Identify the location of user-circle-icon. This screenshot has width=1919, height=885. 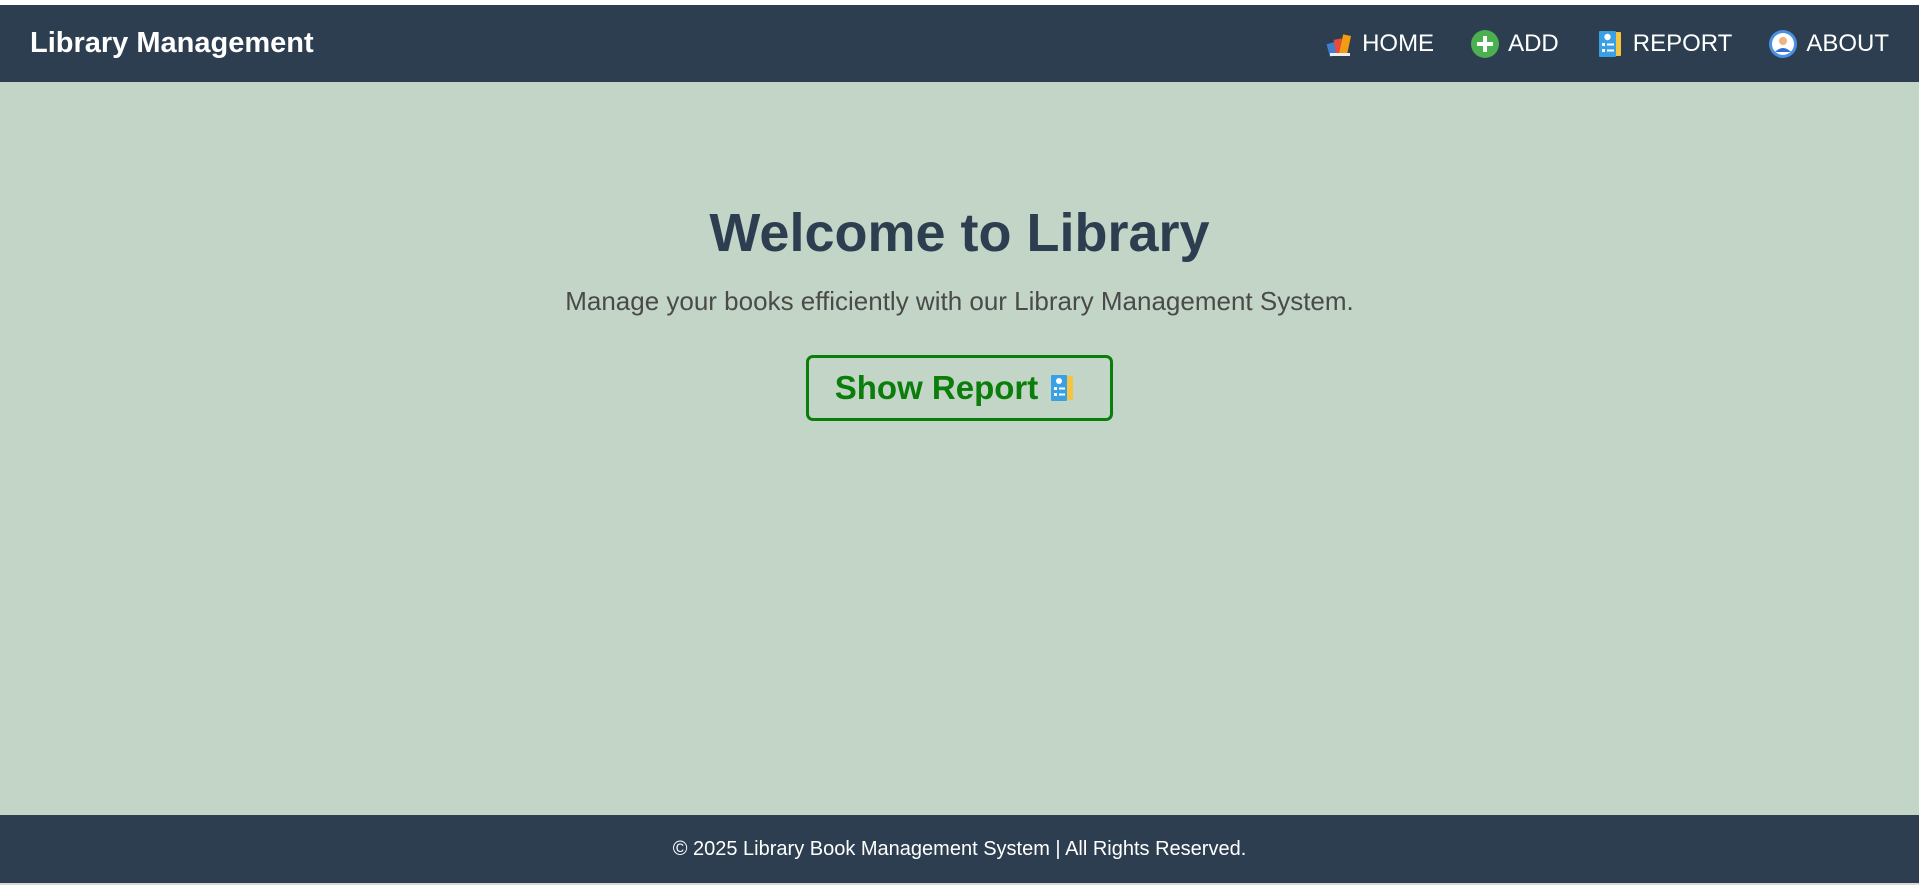
(1783, 43).